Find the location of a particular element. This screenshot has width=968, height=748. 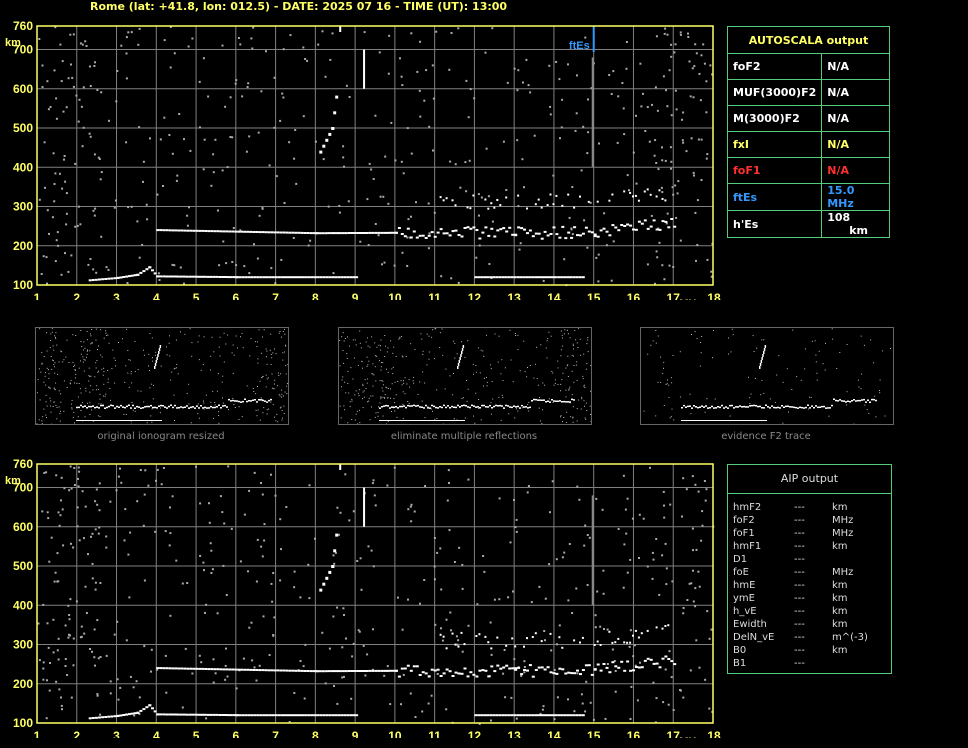

y-axis-label: km is located at coordinates (13, 481).